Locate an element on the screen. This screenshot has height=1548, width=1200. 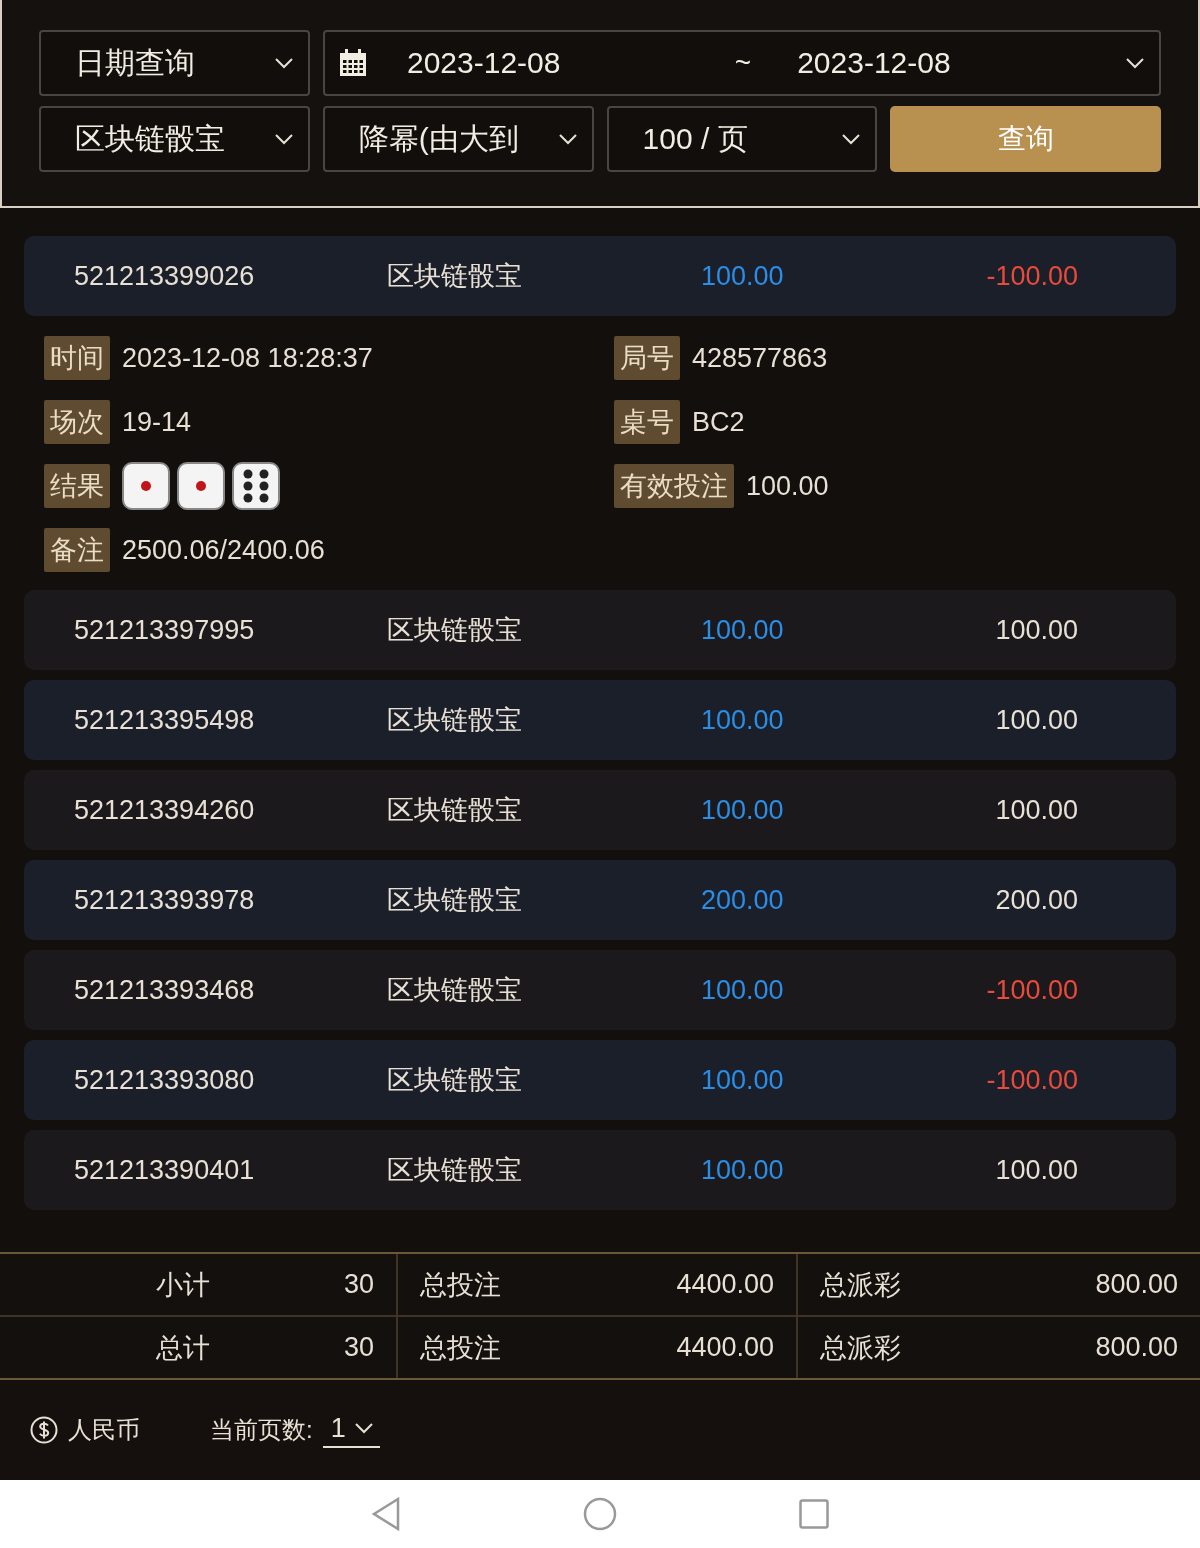
back-icon is located at coordinates (386, 1514).